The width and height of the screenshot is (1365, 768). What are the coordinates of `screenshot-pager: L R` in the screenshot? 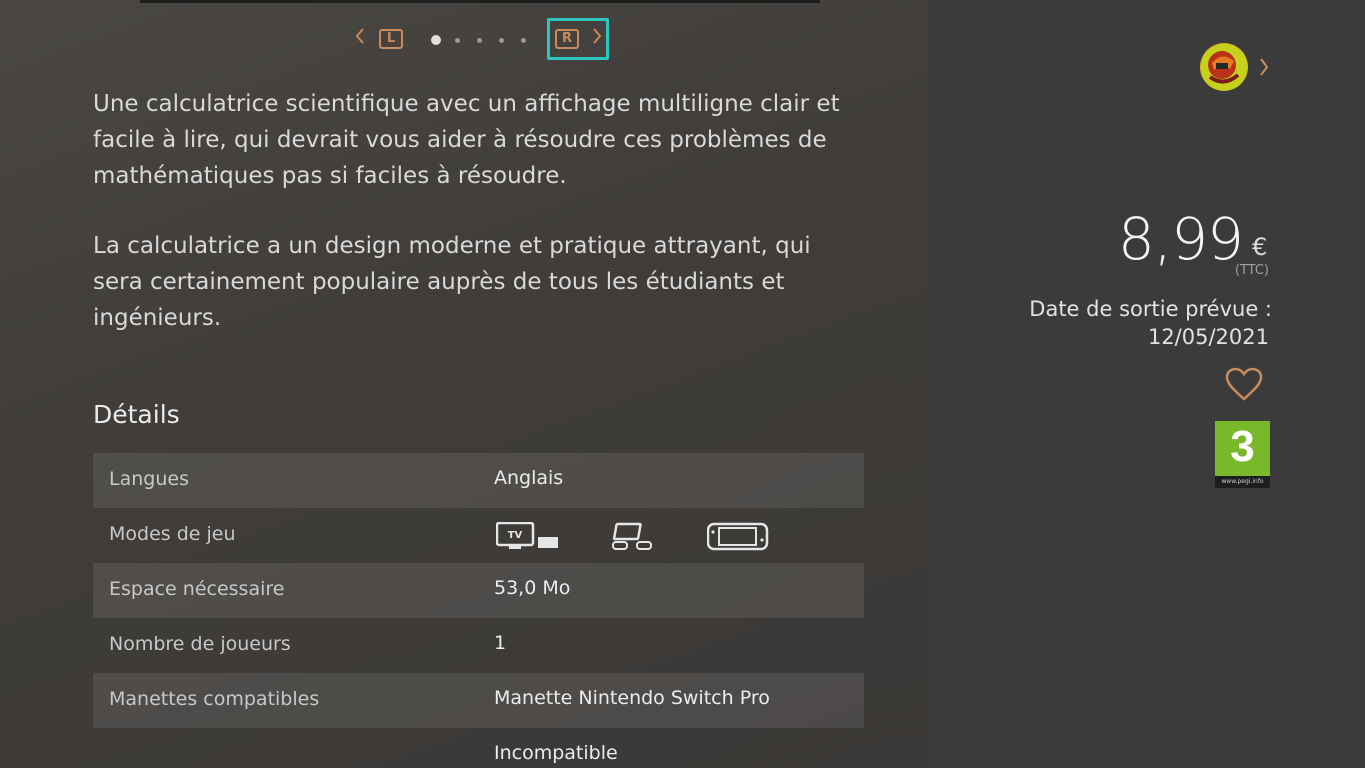 It's located at (485, 39).